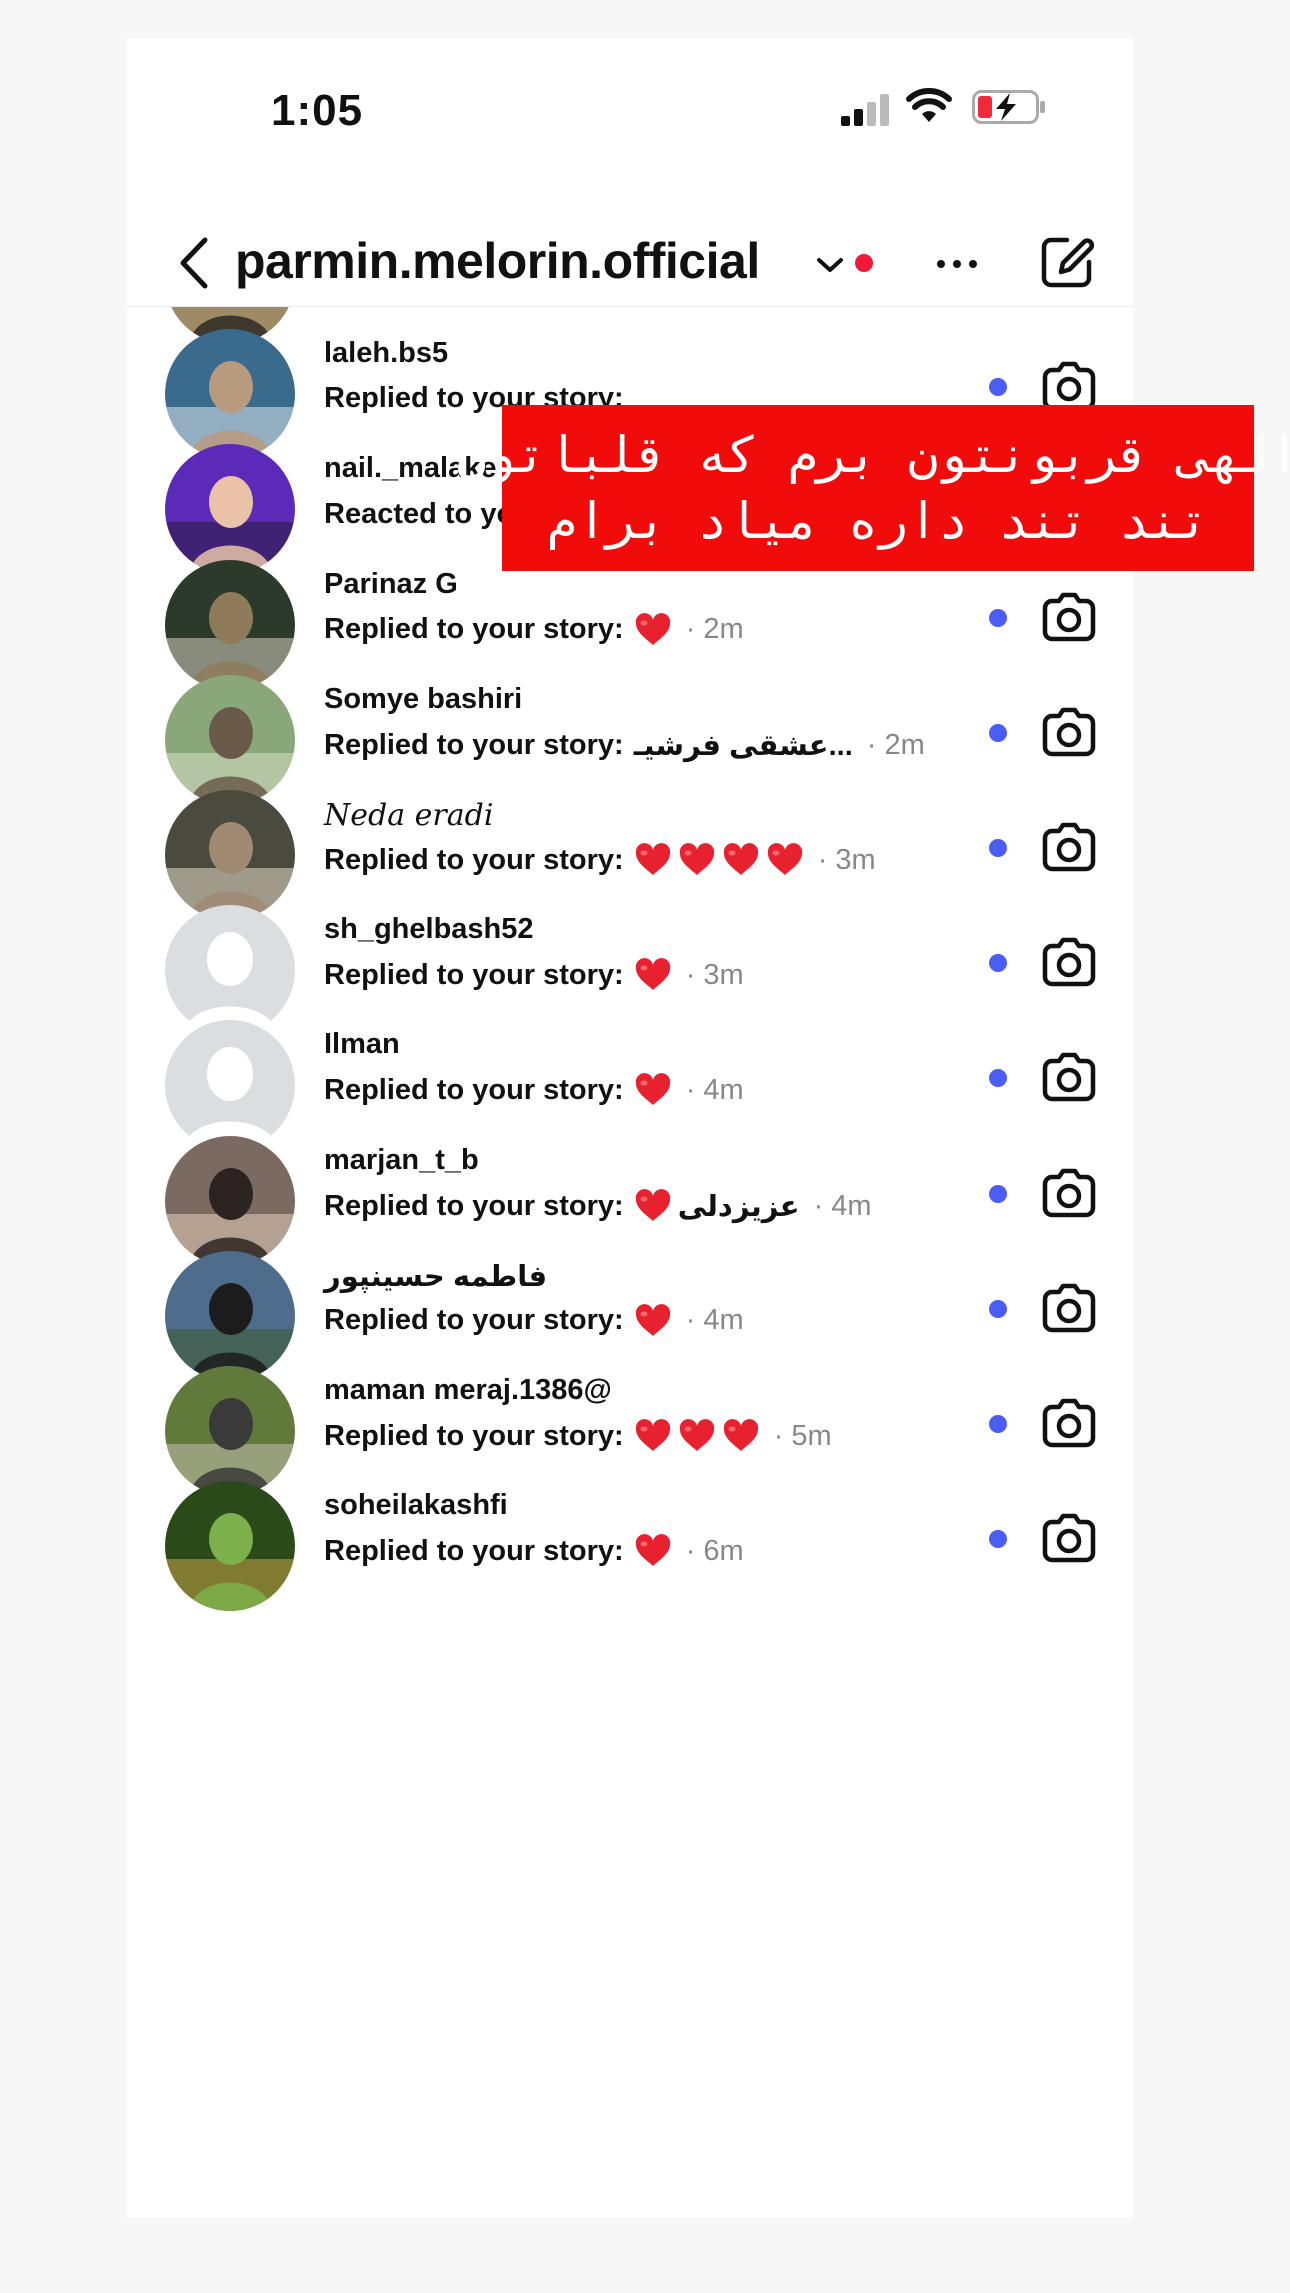 The image size is (1290, 2293). Describe the element at coordinates (423, 698) in the screenshot. I see `username: Somye bashiri` at that location.